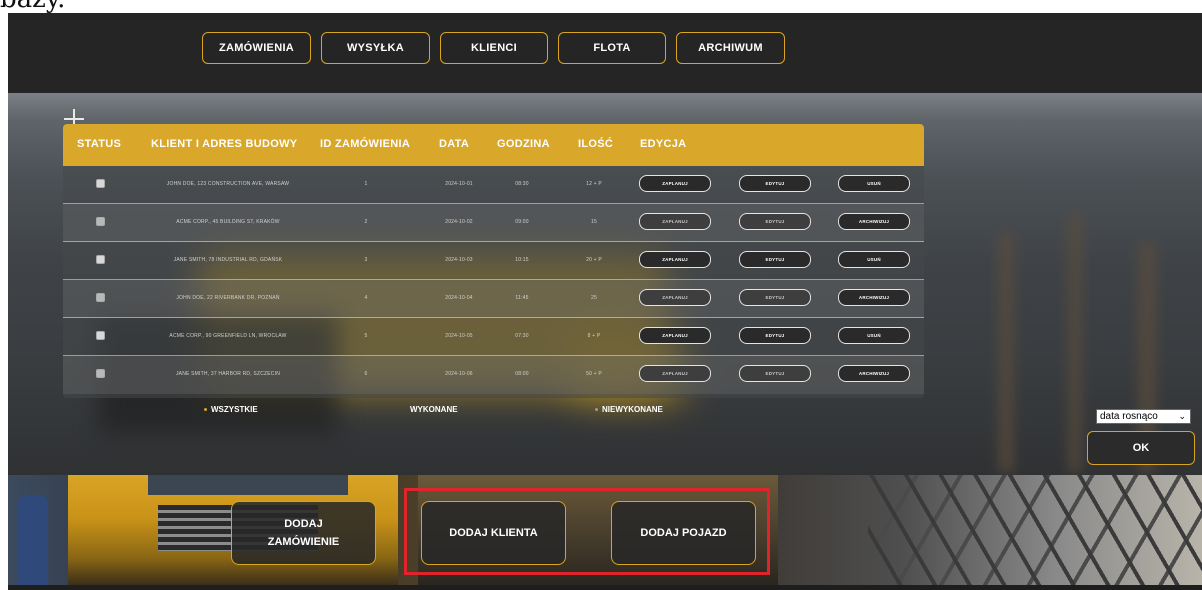 Image resolution: width=1202 pixels, height=590 pixels. What do you see at coordinates (522, 336) in the screenshot?
I see `cell-time: 07:30` at bounding box center [522, 336].